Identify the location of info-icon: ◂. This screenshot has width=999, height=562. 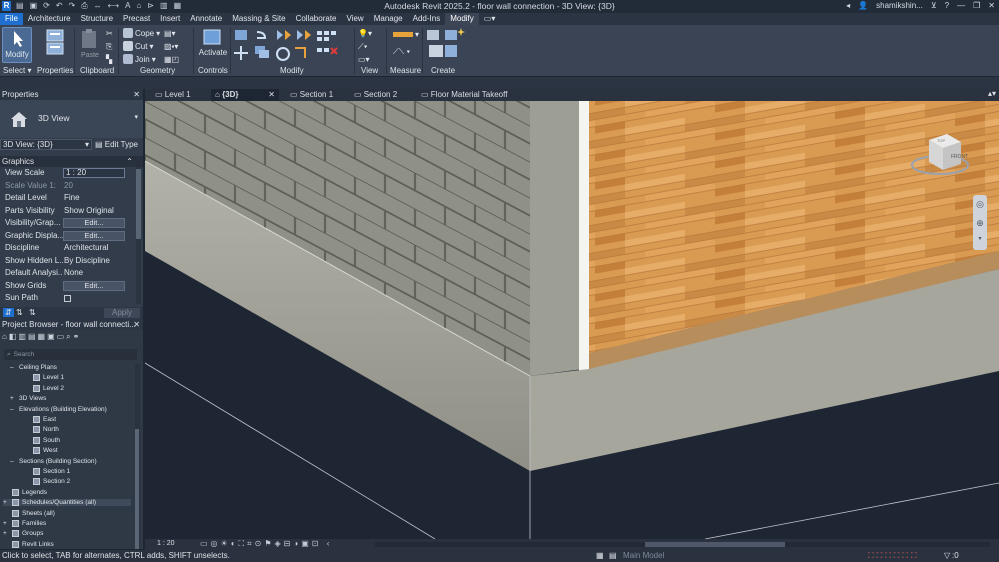
(848, 5).